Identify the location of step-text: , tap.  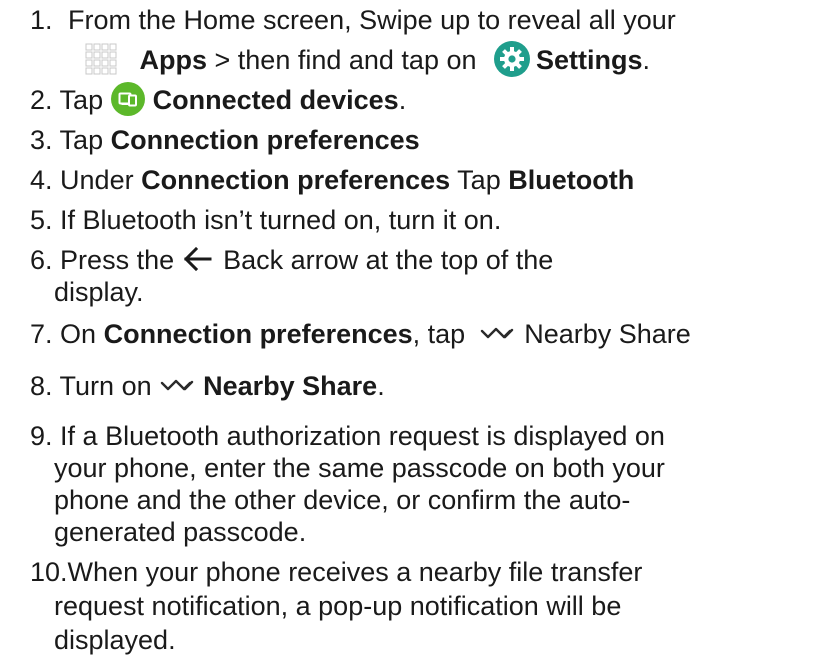
(442, 334).